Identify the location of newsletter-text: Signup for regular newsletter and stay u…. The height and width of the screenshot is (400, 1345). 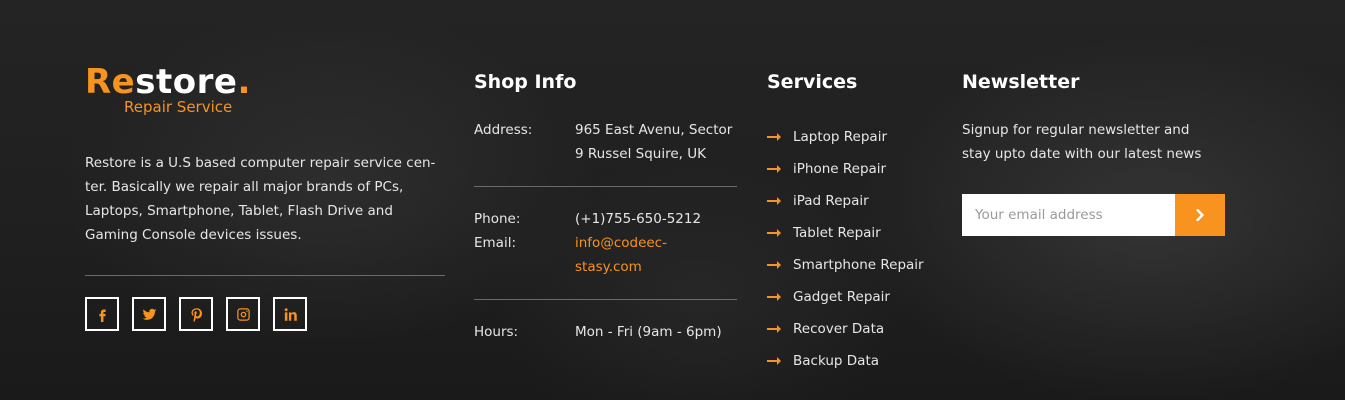
(1082, 142).